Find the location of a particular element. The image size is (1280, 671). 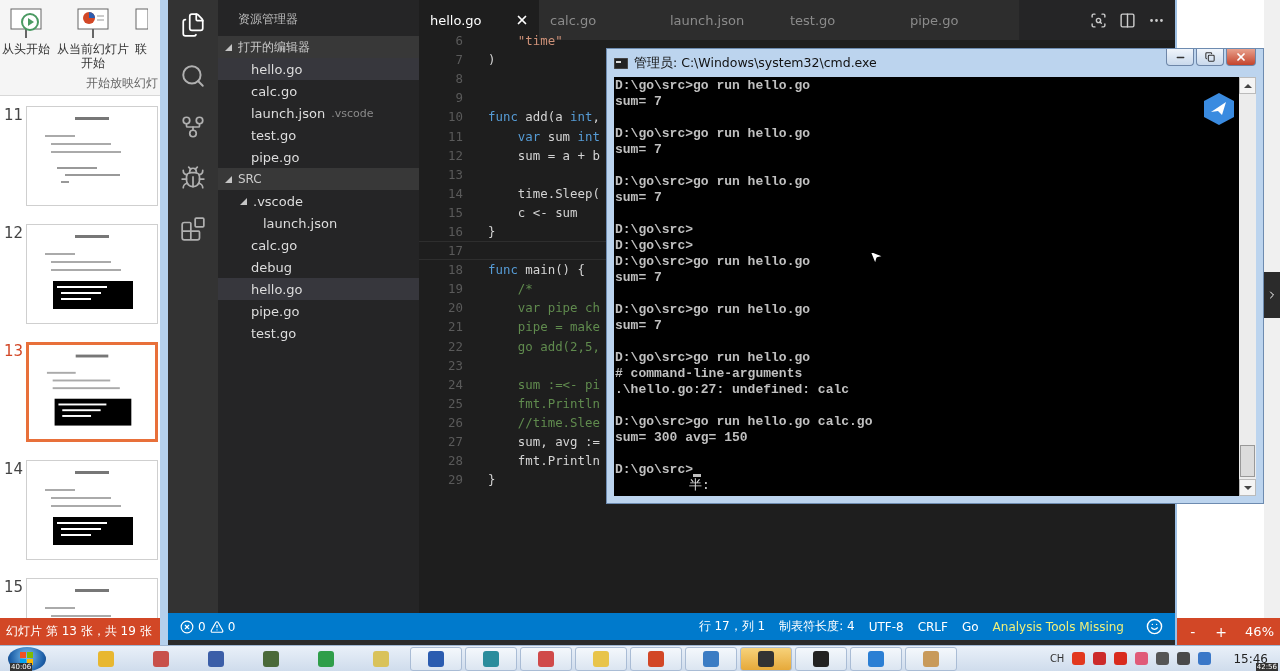

error-count: 0 is located at coordinates (202, 626).